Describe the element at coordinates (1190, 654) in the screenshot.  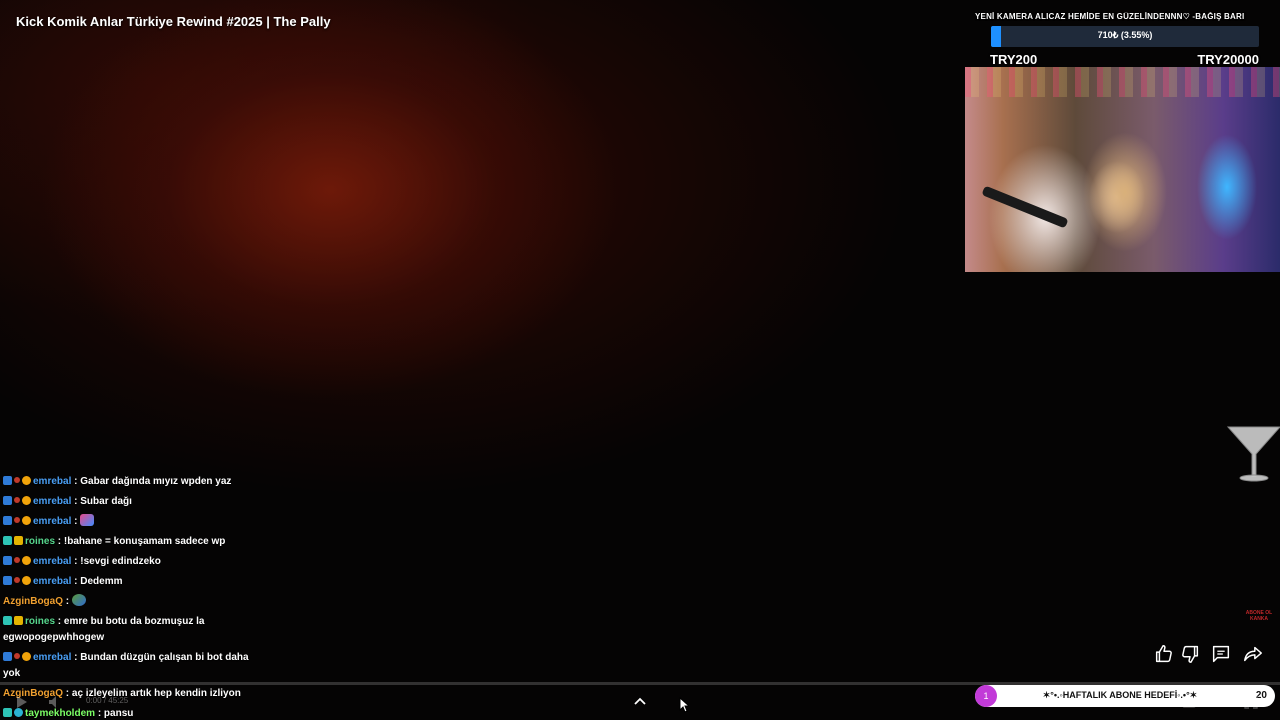
I see `thumbs-down-icon` at that location.